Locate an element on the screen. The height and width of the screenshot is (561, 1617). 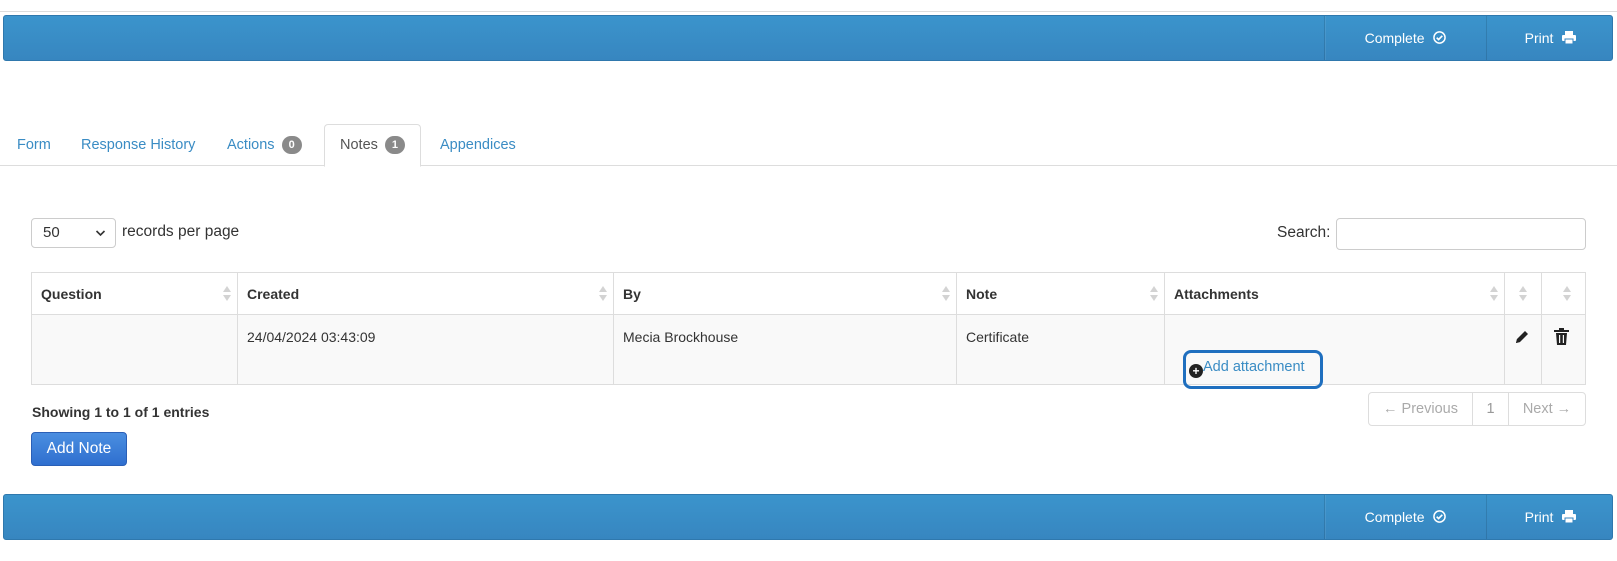
pagination: ← Previous 1 Next → is located at coordinates (1477, 409).